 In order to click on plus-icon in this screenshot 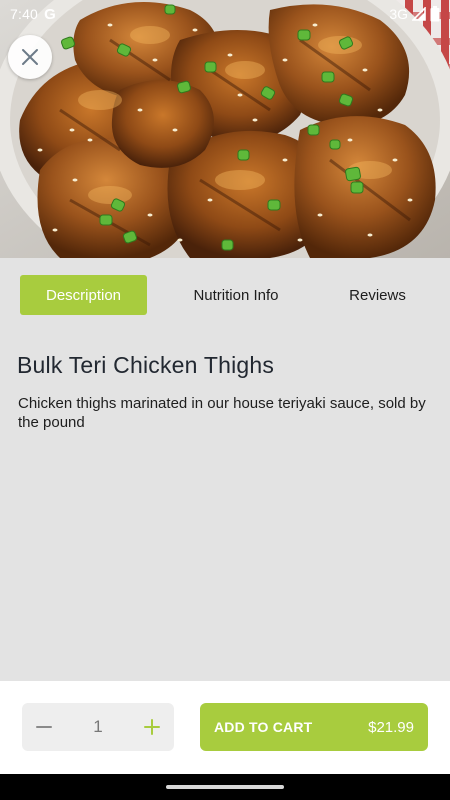, I will do `click(152, 727)`.